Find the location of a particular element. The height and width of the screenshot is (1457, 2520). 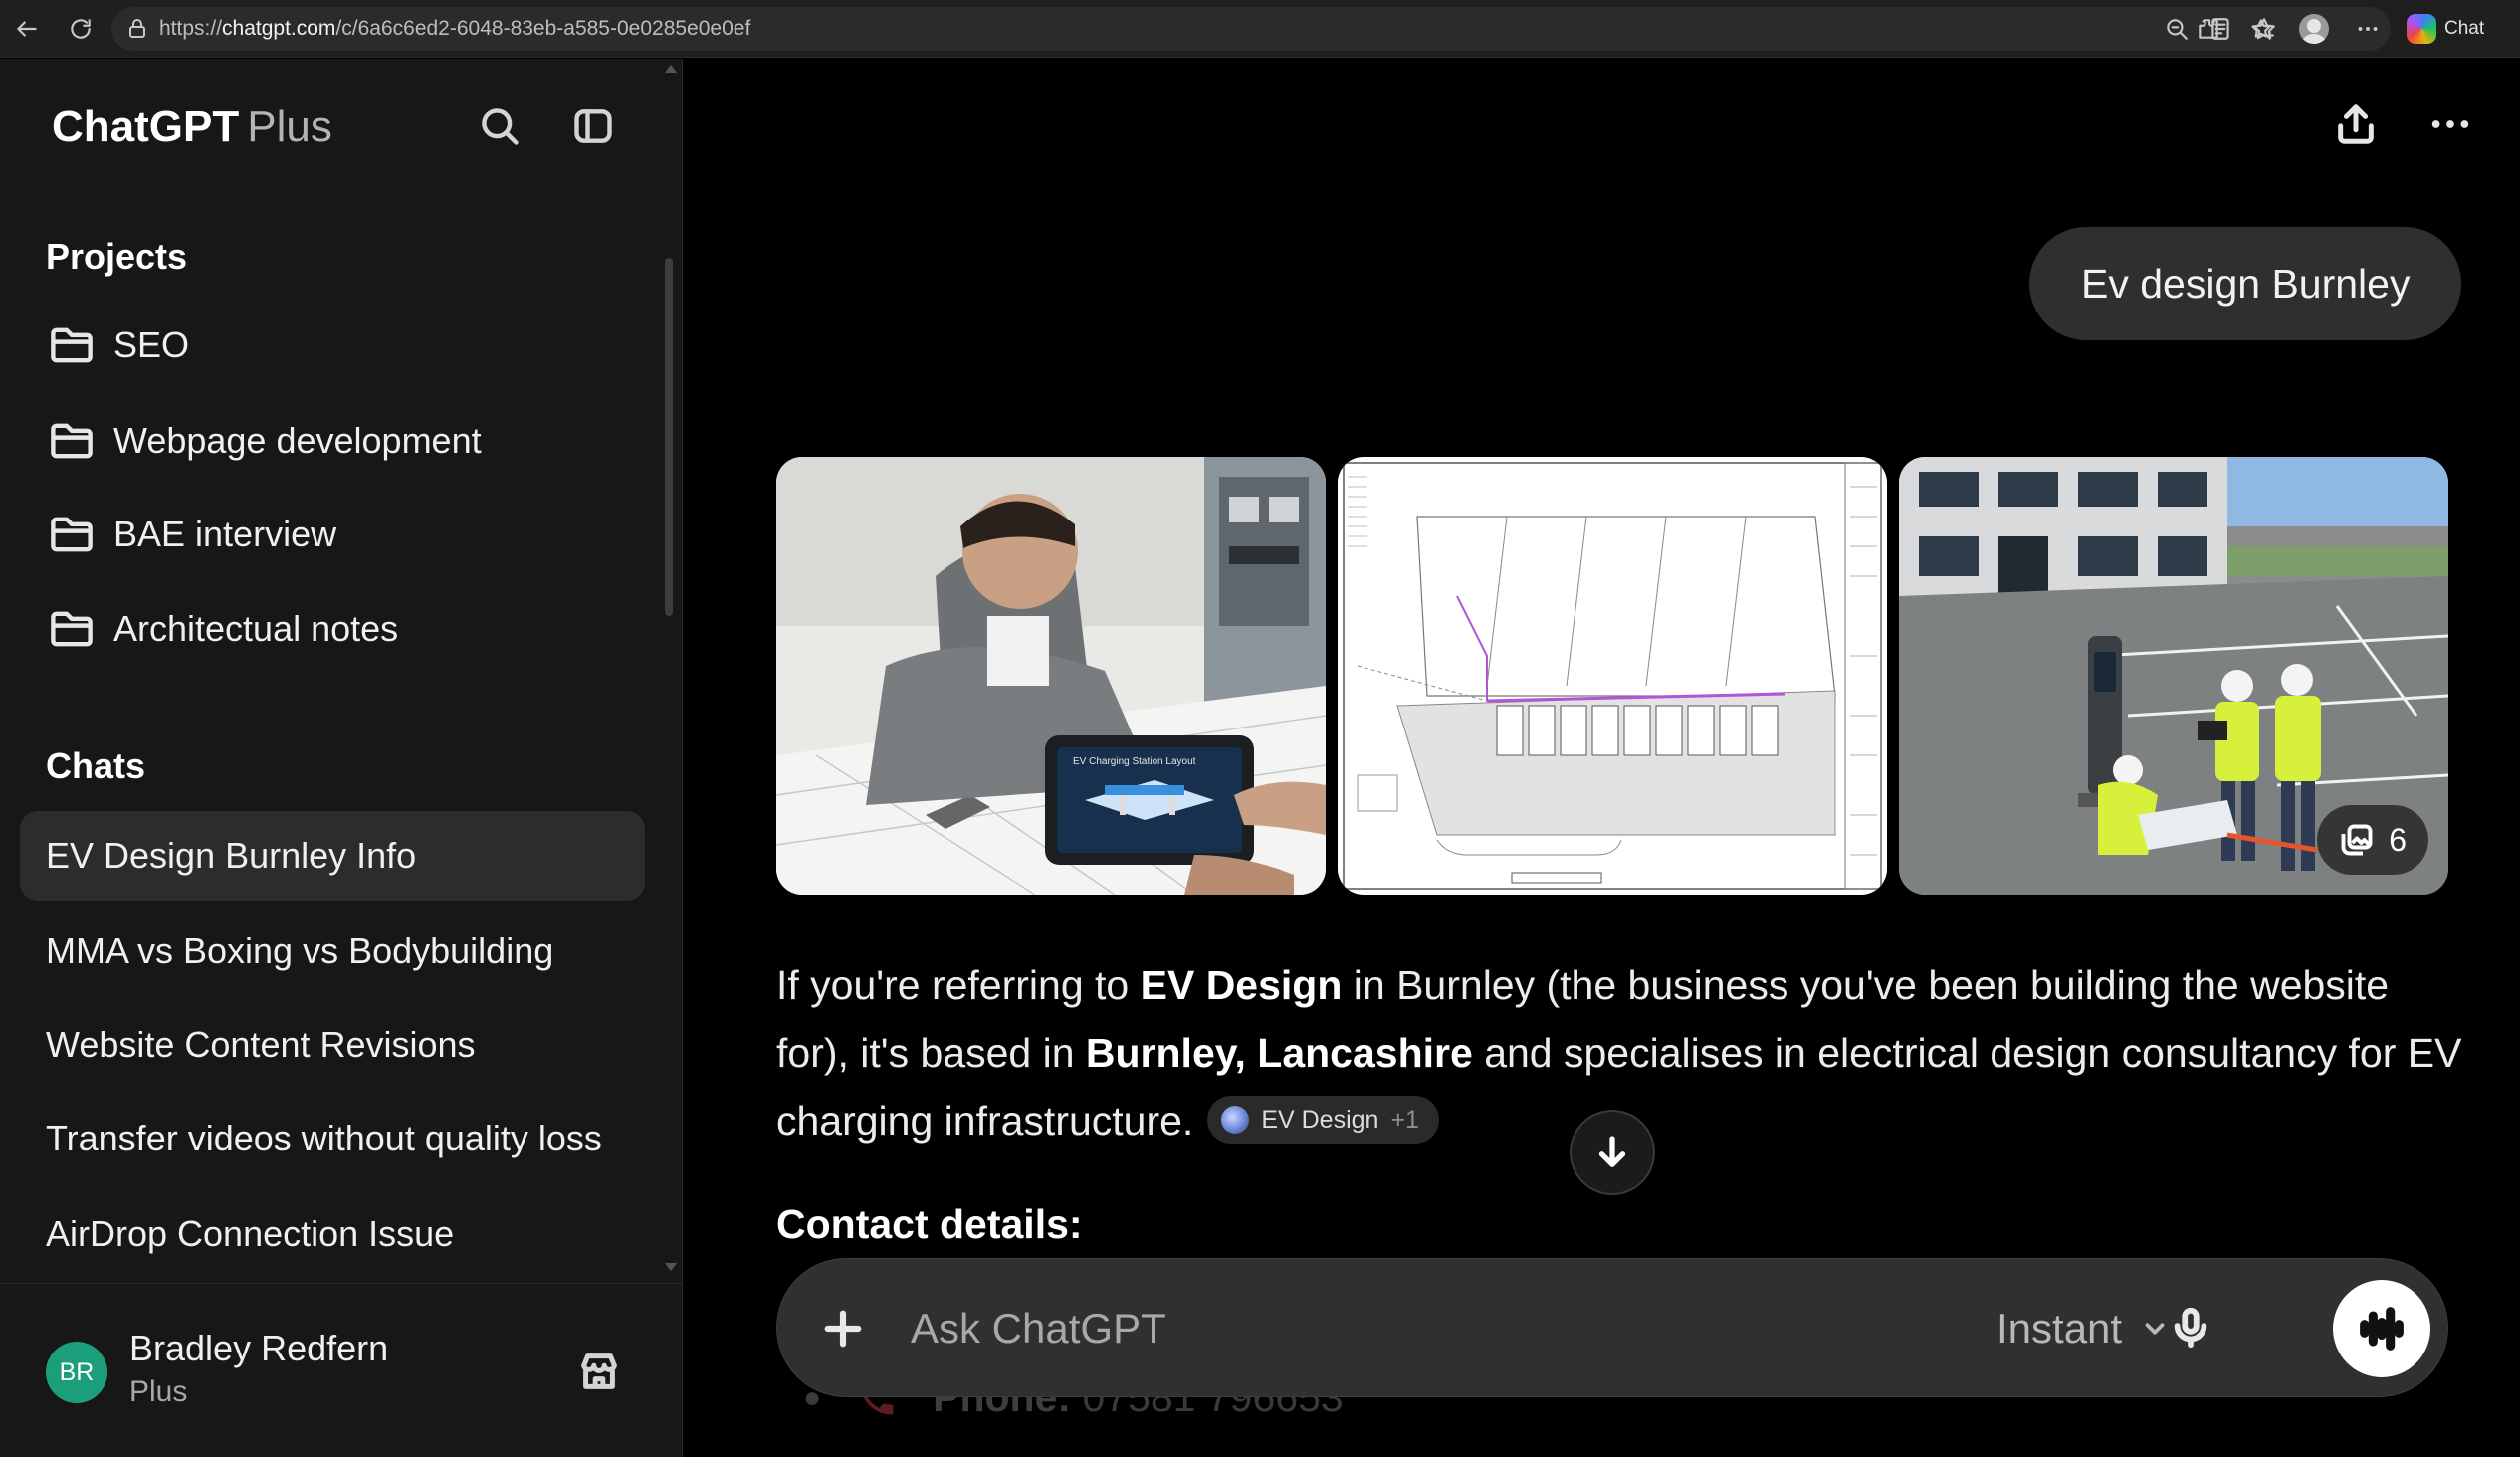

url-scheme: https:// is located at coordinates (191, 28).